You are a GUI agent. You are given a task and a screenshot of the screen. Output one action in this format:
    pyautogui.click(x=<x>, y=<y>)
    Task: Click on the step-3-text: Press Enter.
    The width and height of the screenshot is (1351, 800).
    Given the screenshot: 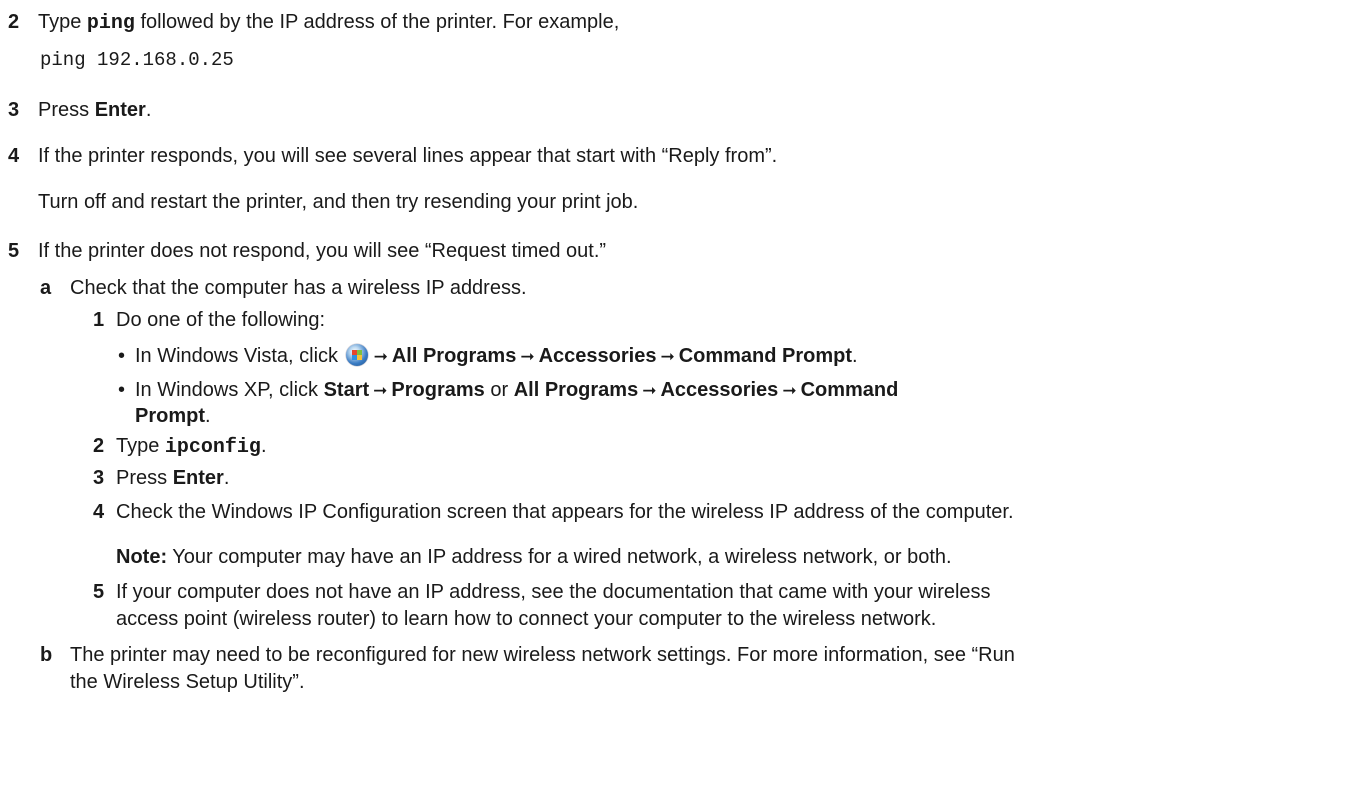 What is the action you would take?
    pyautogui.click(x=95, y=110)
    